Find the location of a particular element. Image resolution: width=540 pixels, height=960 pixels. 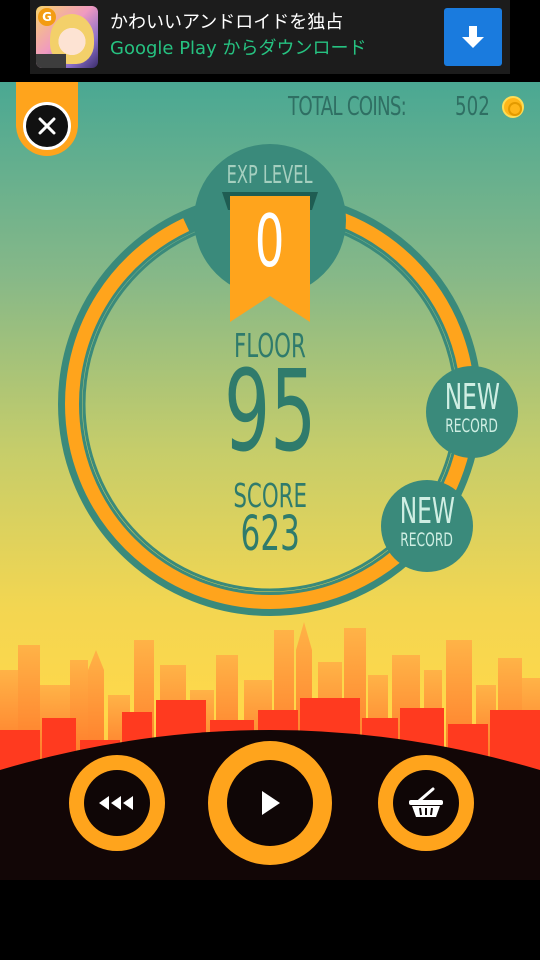

play-button-inner is located at coordinates (270, 803).